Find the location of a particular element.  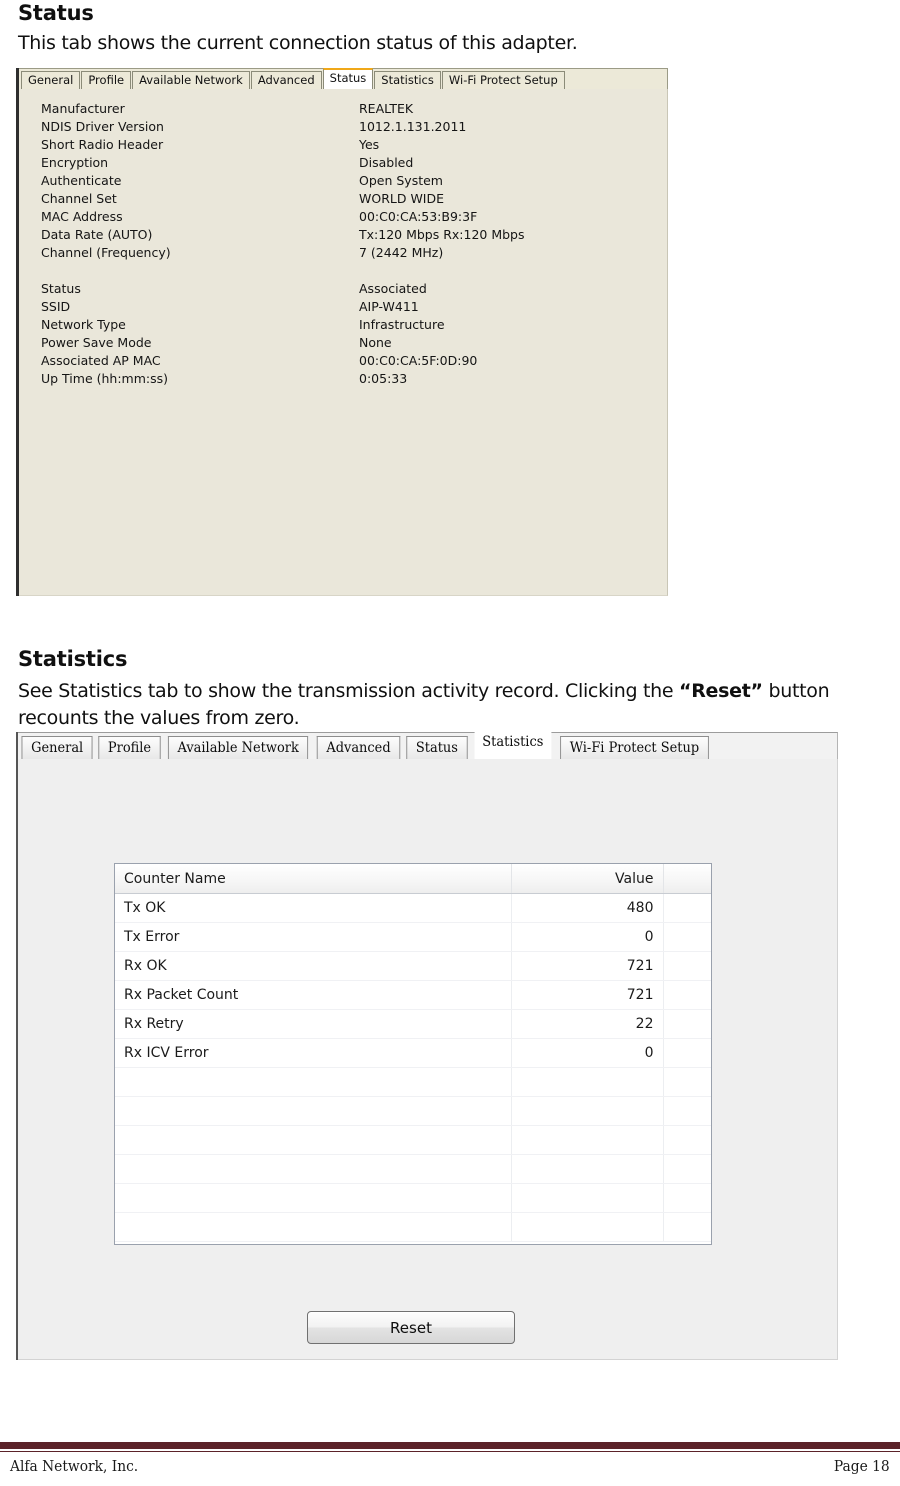

status-field-label: Short Radio Header is located at coordinates (102, 144).